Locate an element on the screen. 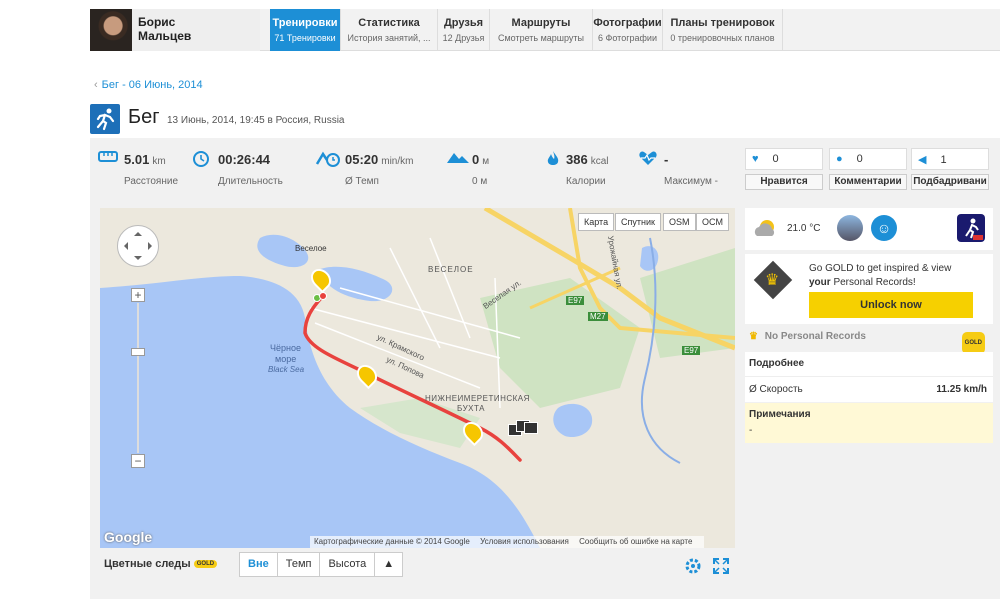 Image resolution: width=1000 pixels, height=599 pixels. details-box: Подробнее Ø Скорость 11.25 km/h is located at coordinates (869, 377).